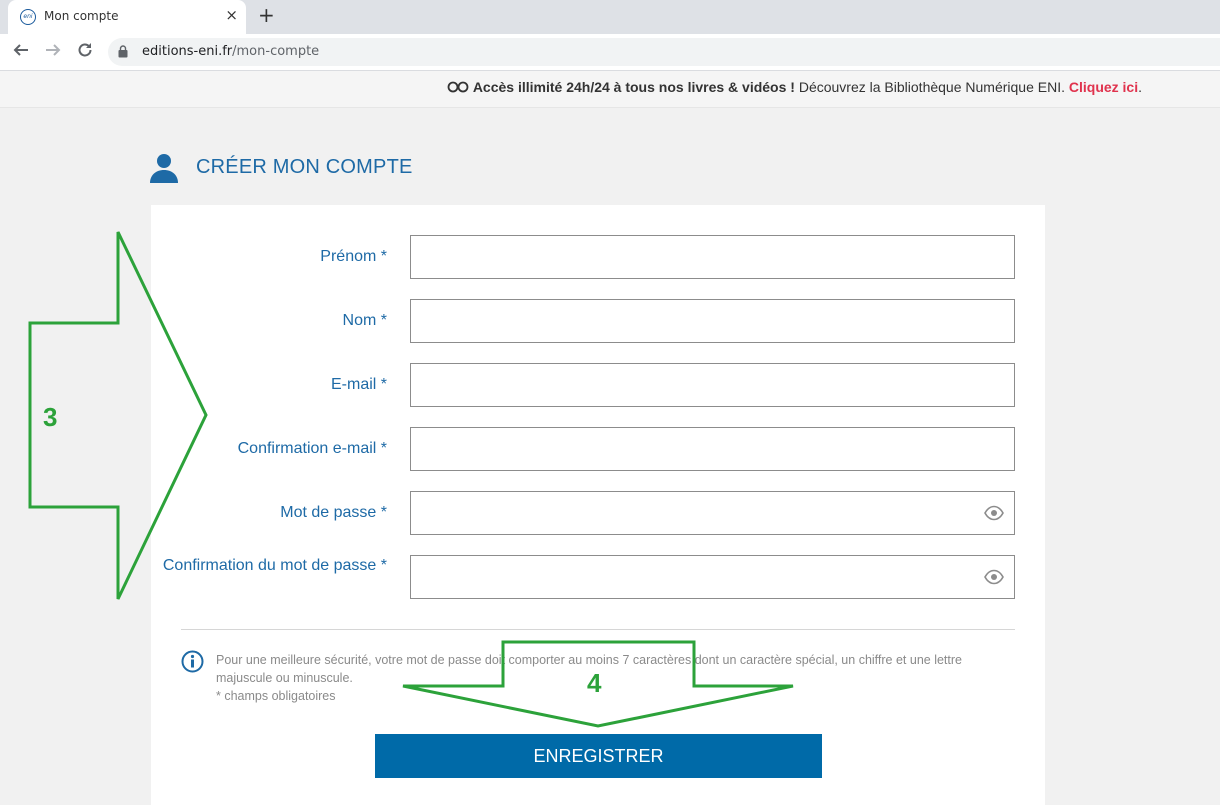 The height and width of the screenshot is (805, 1220). Describe the element at coordinates (994, 577) in the screenshot. I see `show-password-confirm-eye-icon` at that location.